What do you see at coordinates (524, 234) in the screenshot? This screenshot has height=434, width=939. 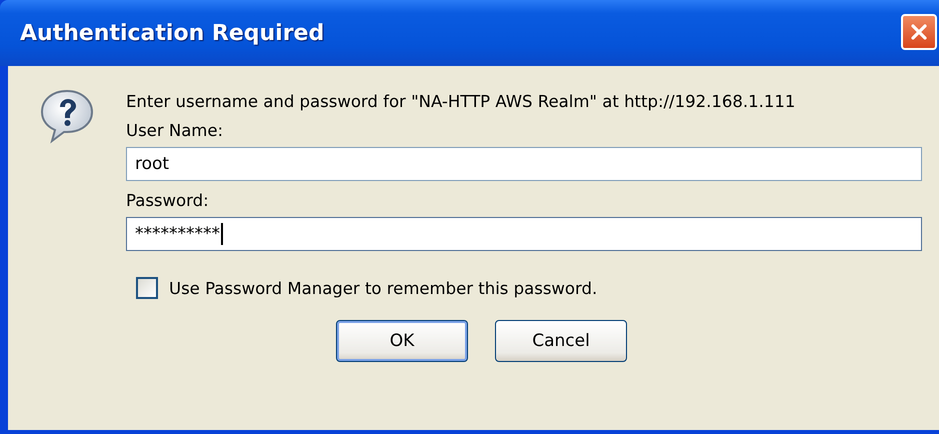 I see `input-field: **********` at bounding box center [524, 234].